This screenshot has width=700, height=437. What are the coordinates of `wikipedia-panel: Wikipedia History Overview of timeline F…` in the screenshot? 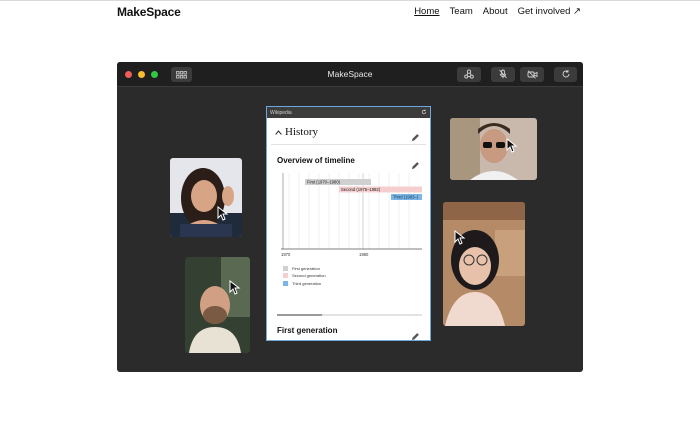 It's located at (348, 223).